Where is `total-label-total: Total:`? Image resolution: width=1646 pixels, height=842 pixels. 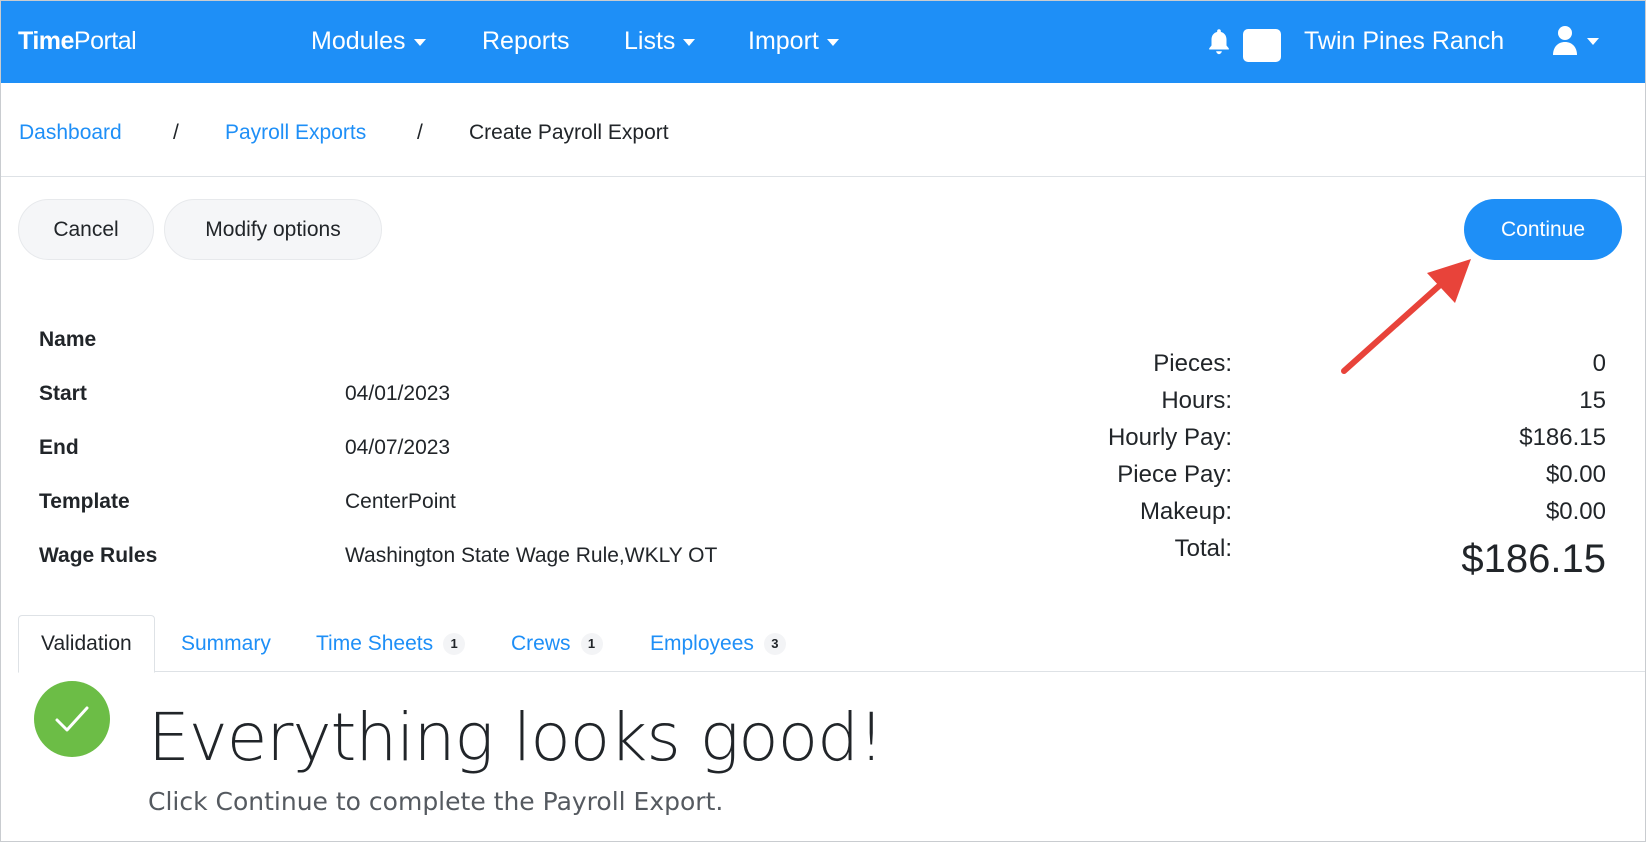
total-label-total: Total: is located at coordinates (1203, 548).